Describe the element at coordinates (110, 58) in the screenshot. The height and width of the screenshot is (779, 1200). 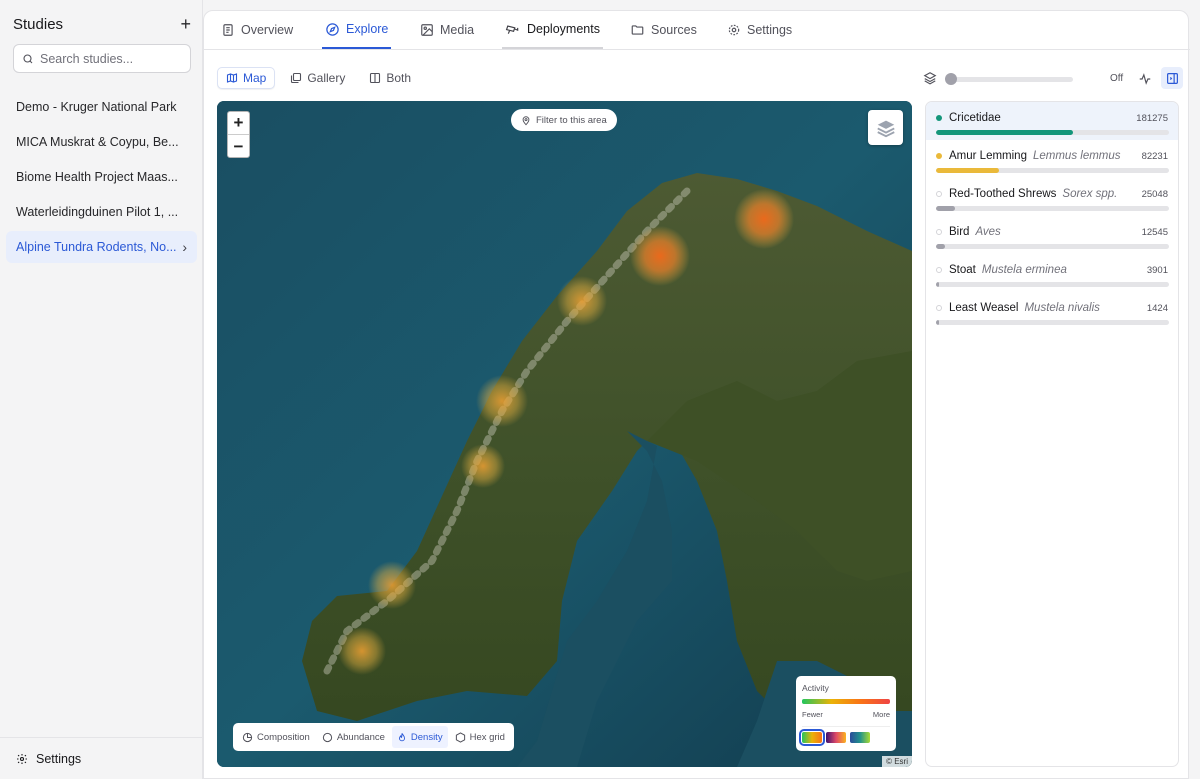
I see `search-input` at that location.